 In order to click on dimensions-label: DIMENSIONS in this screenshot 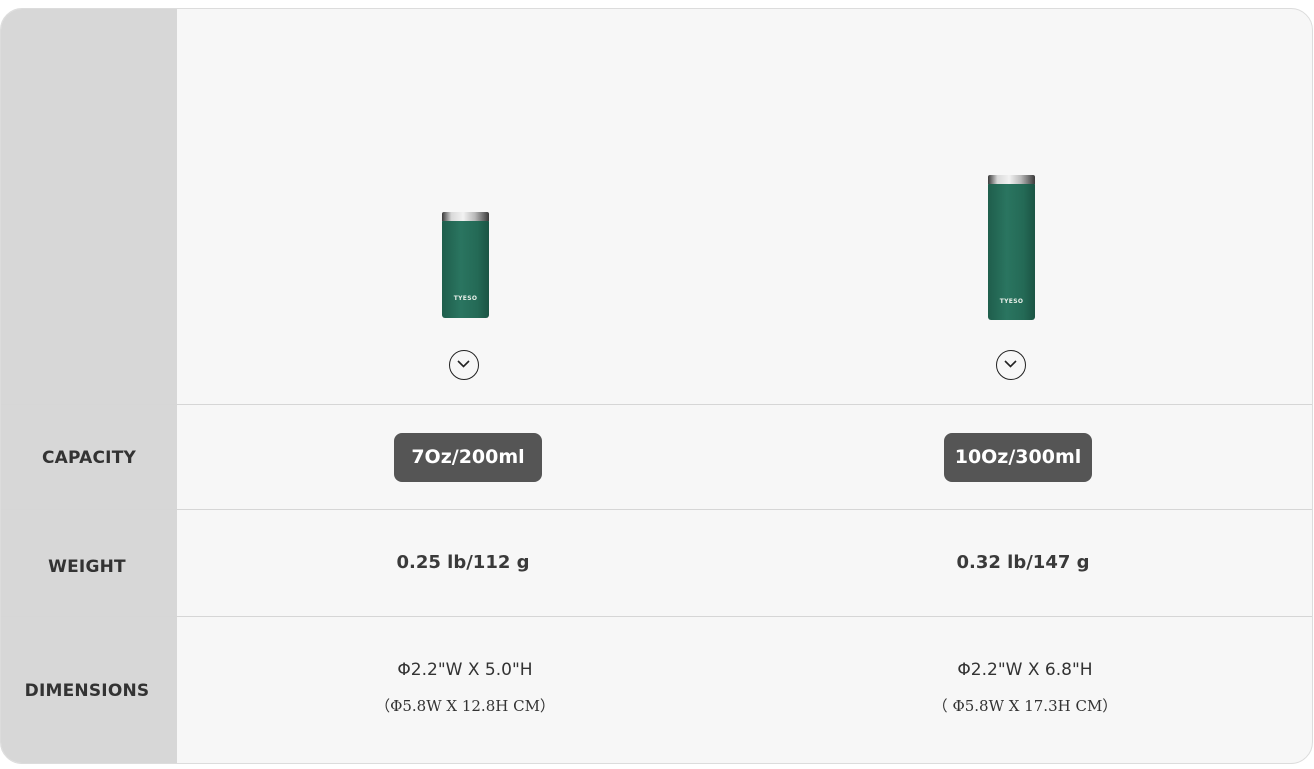, I will do `click(87, 691)`.